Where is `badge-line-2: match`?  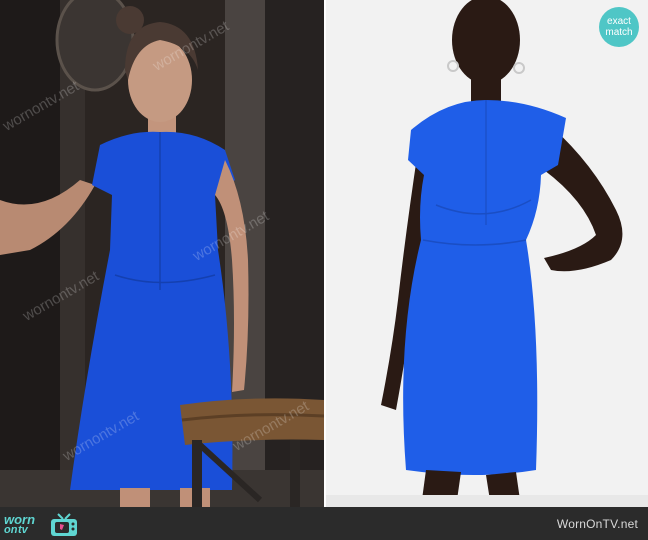
badge-line-2: match is located at coordinates (619, 32).